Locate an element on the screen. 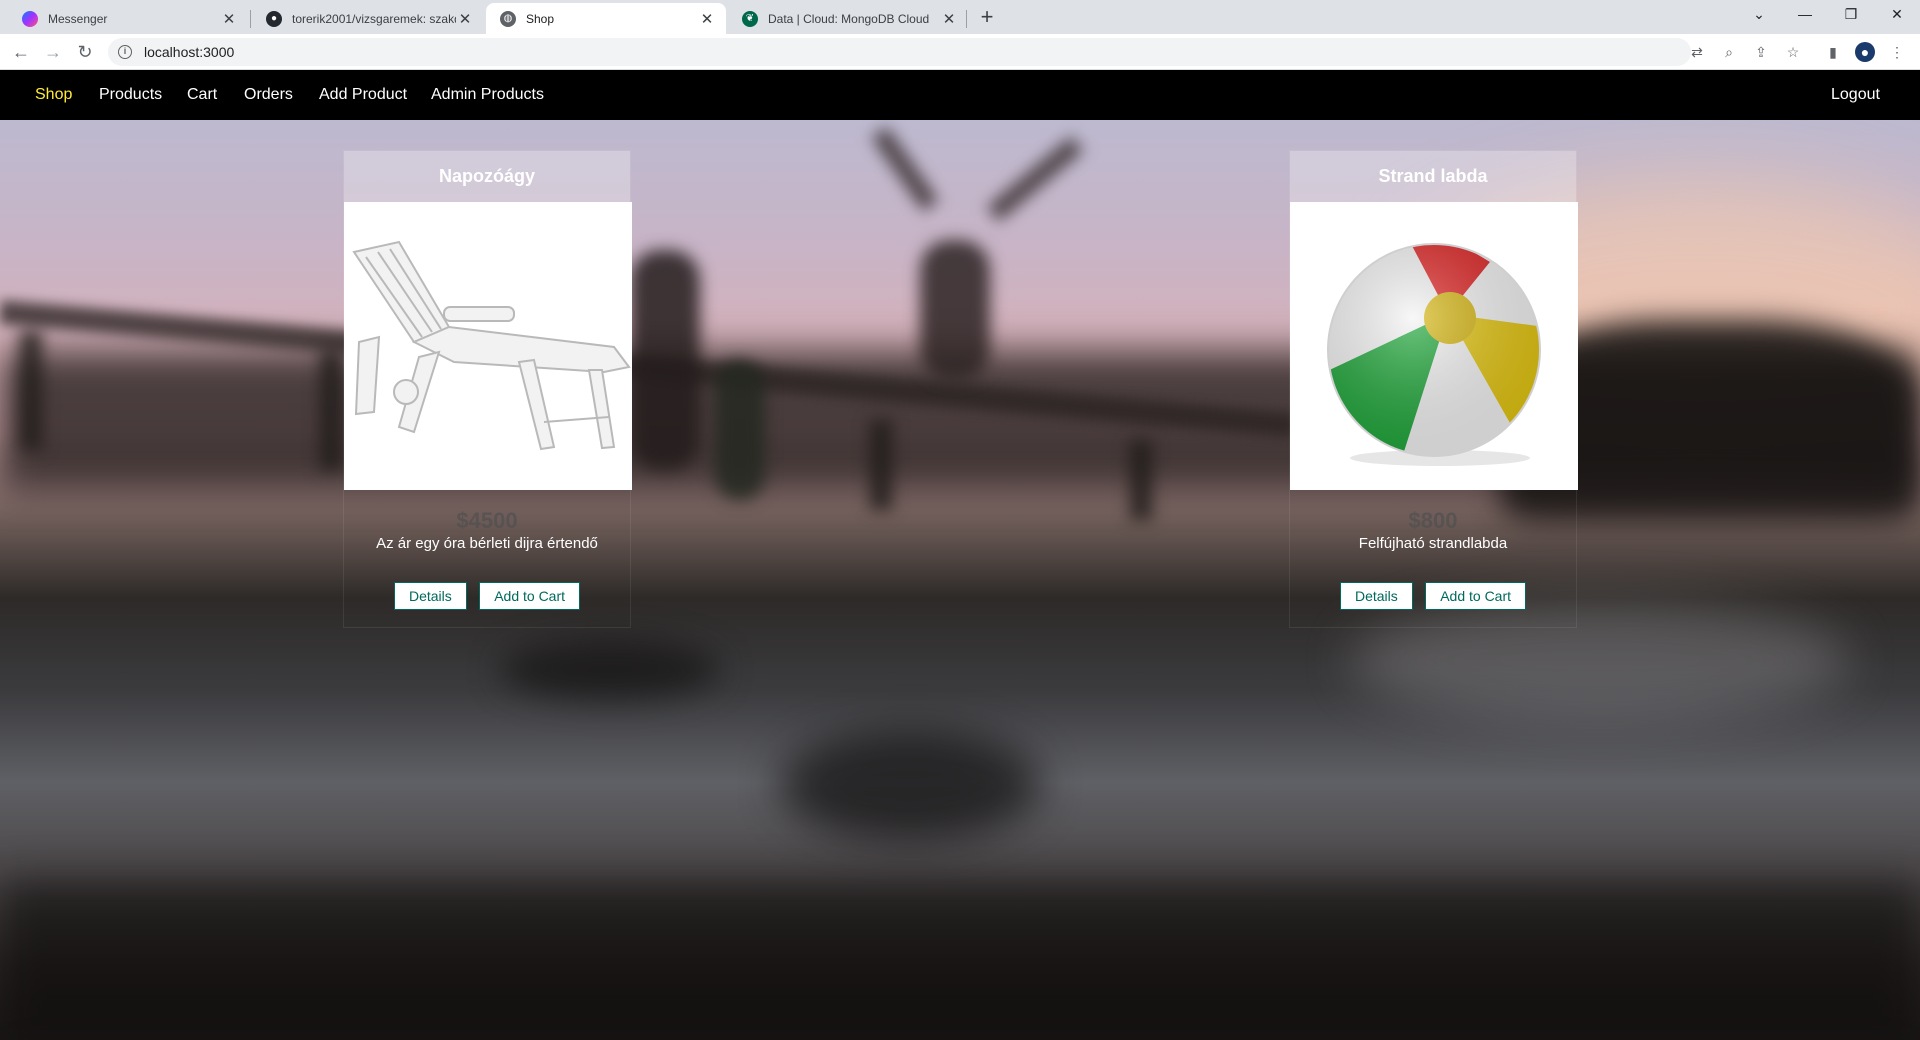 Image resolution: width=1920 pixels, height=1040 pixels. tab-title: Shop is located at coordinates (540, 18).